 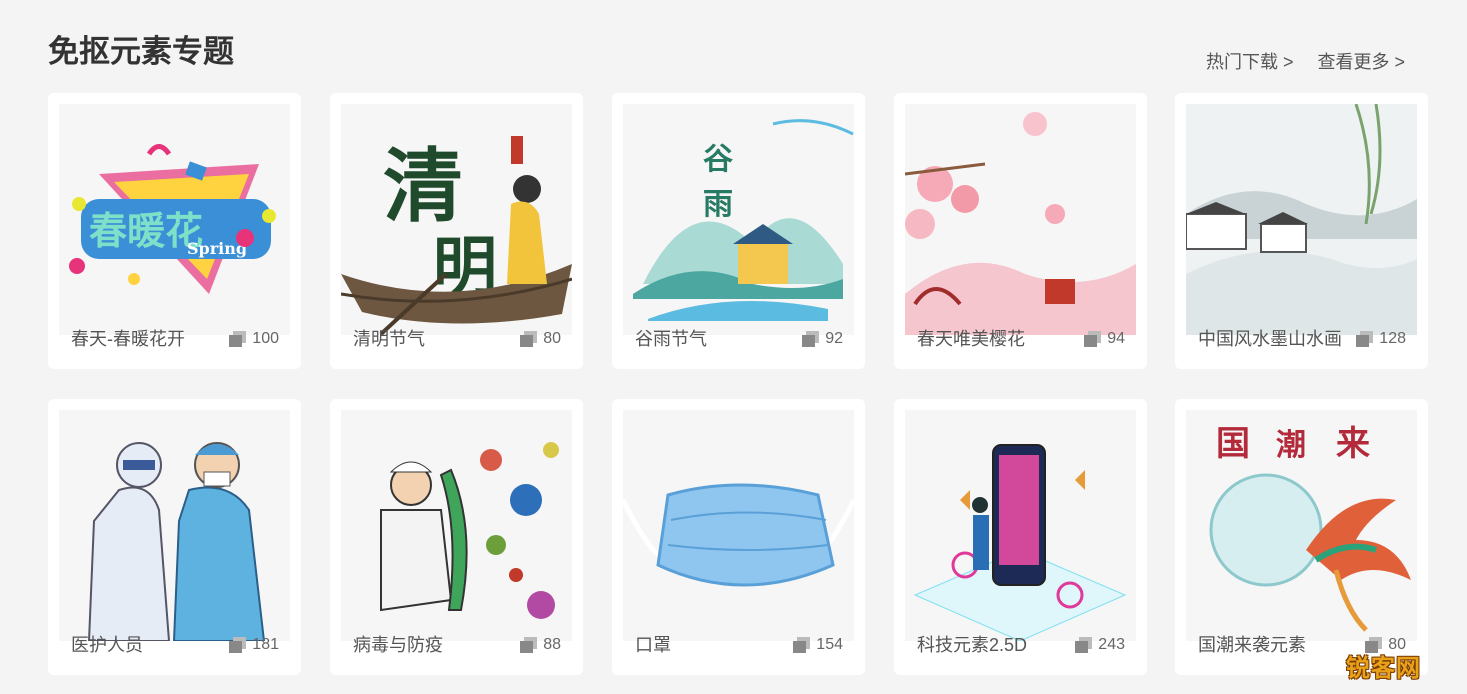 I want to click on face-mask-image, so click(x=738, y=535).